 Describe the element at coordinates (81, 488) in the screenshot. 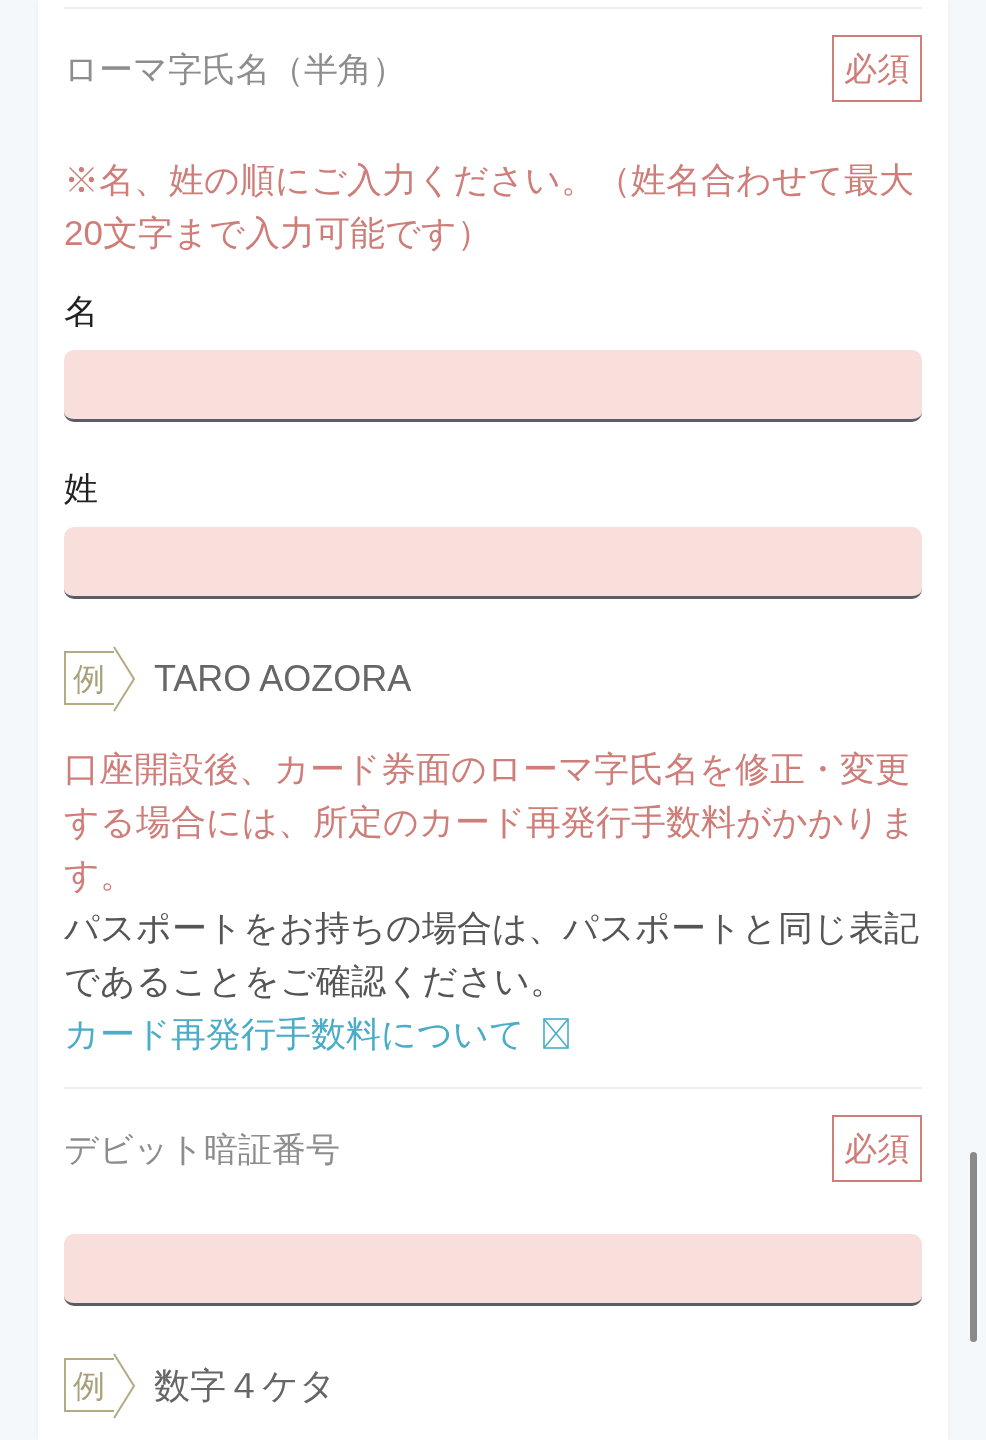

I see `field-label: 姓` at that location.